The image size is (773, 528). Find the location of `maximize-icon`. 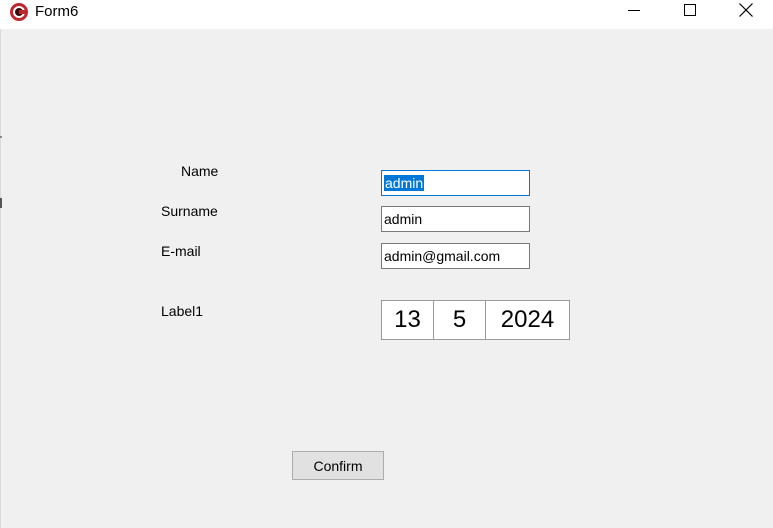

maximize-icon is located at coordinates (689, 12).